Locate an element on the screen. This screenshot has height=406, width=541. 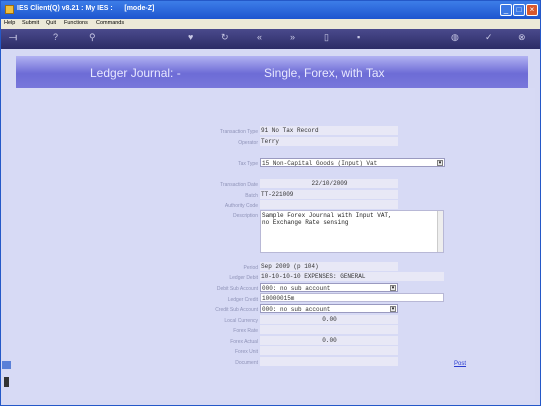
menu-bar: Help Submit Quit Functions Commands is located at coordinates (270, 24).